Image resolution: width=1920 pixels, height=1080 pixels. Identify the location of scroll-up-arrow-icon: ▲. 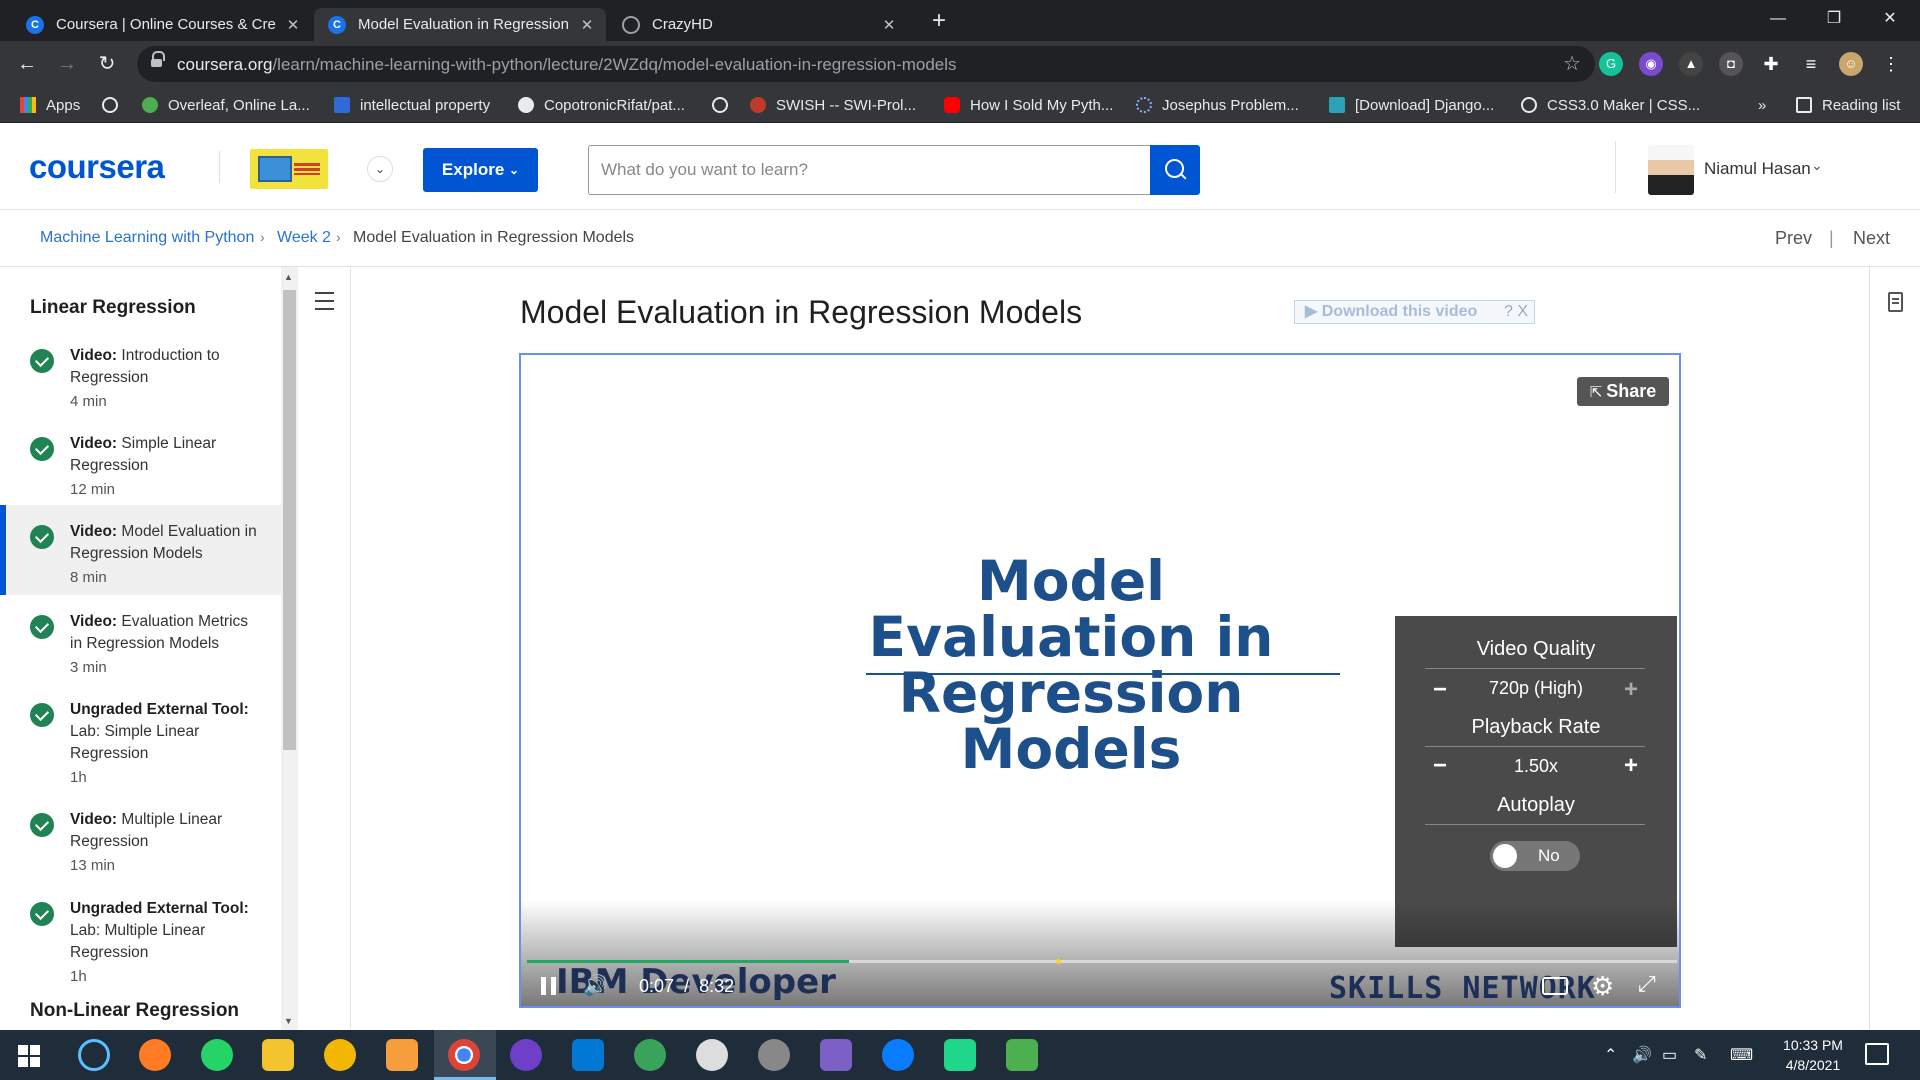
(288, 277).